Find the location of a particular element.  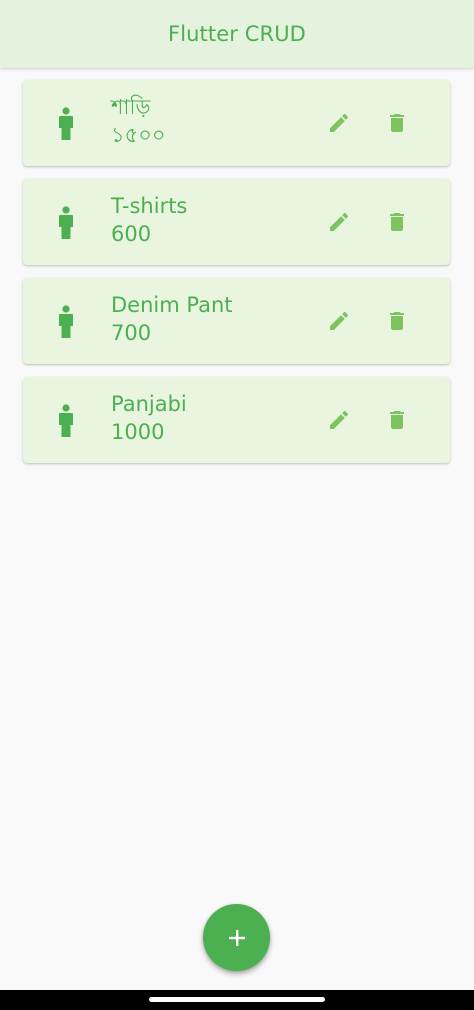

item-name: Panjabi is located at coordinates (149, 404).